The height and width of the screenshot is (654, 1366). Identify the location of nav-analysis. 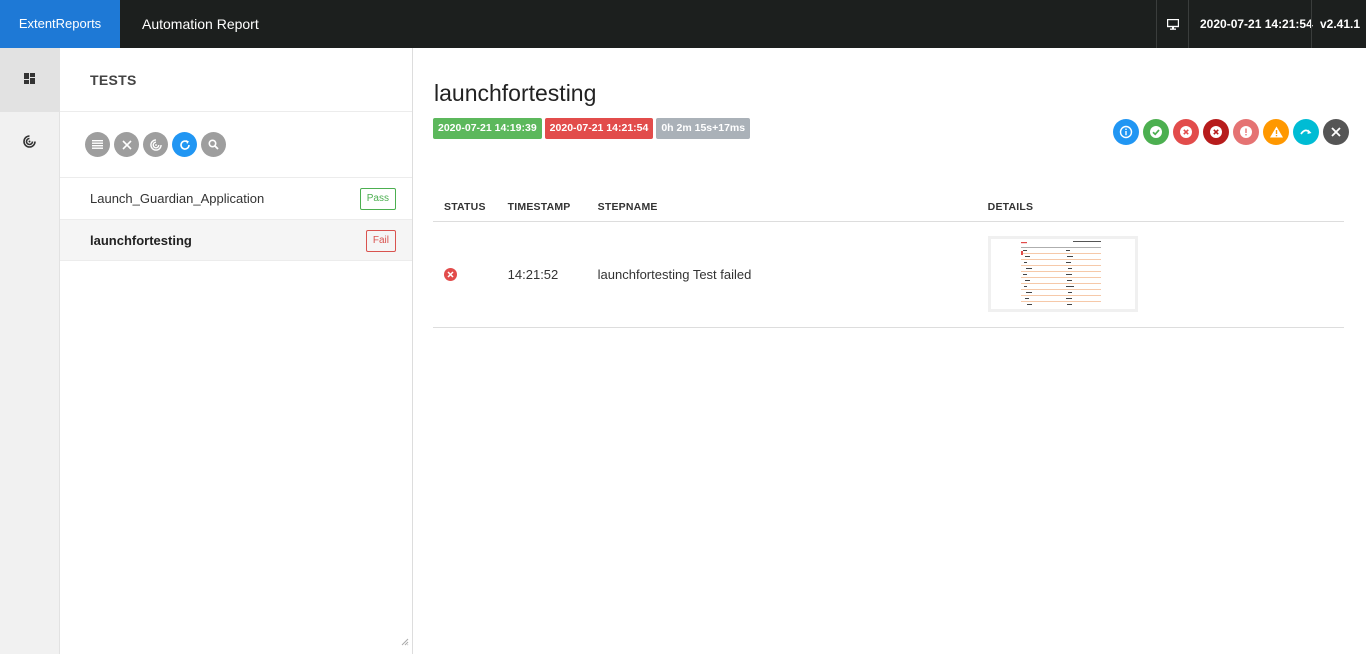
(29, 144).